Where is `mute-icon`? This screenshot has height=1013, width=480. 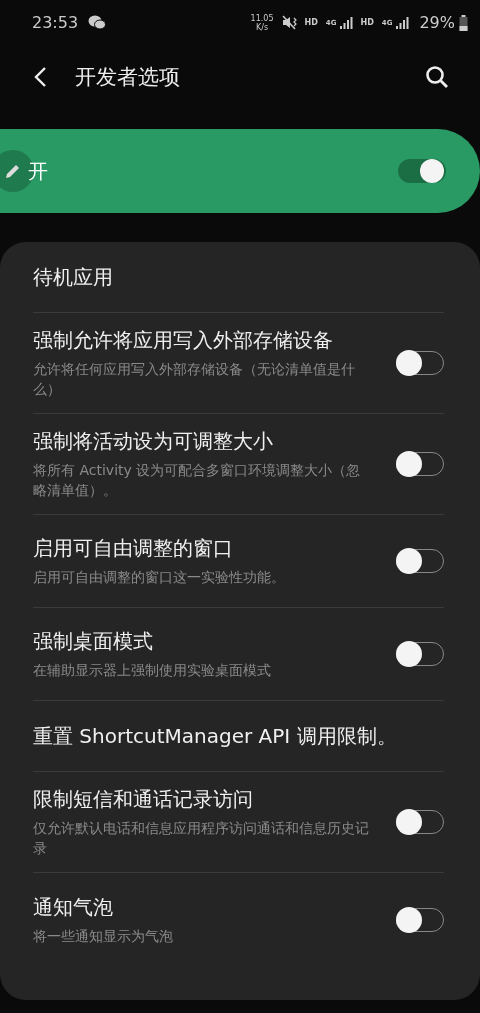
mute-icon is located at coordinates (289, 22).